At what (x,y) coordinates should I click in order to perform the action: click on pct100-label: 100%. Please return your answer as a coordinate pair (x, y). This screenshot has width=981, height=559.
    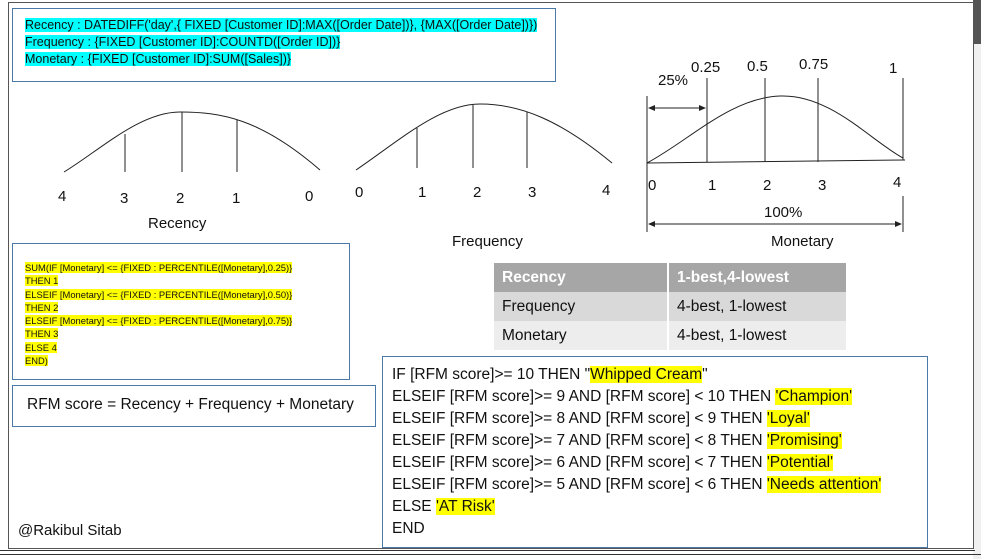
    Looking at the image, I should click on (783, 212).